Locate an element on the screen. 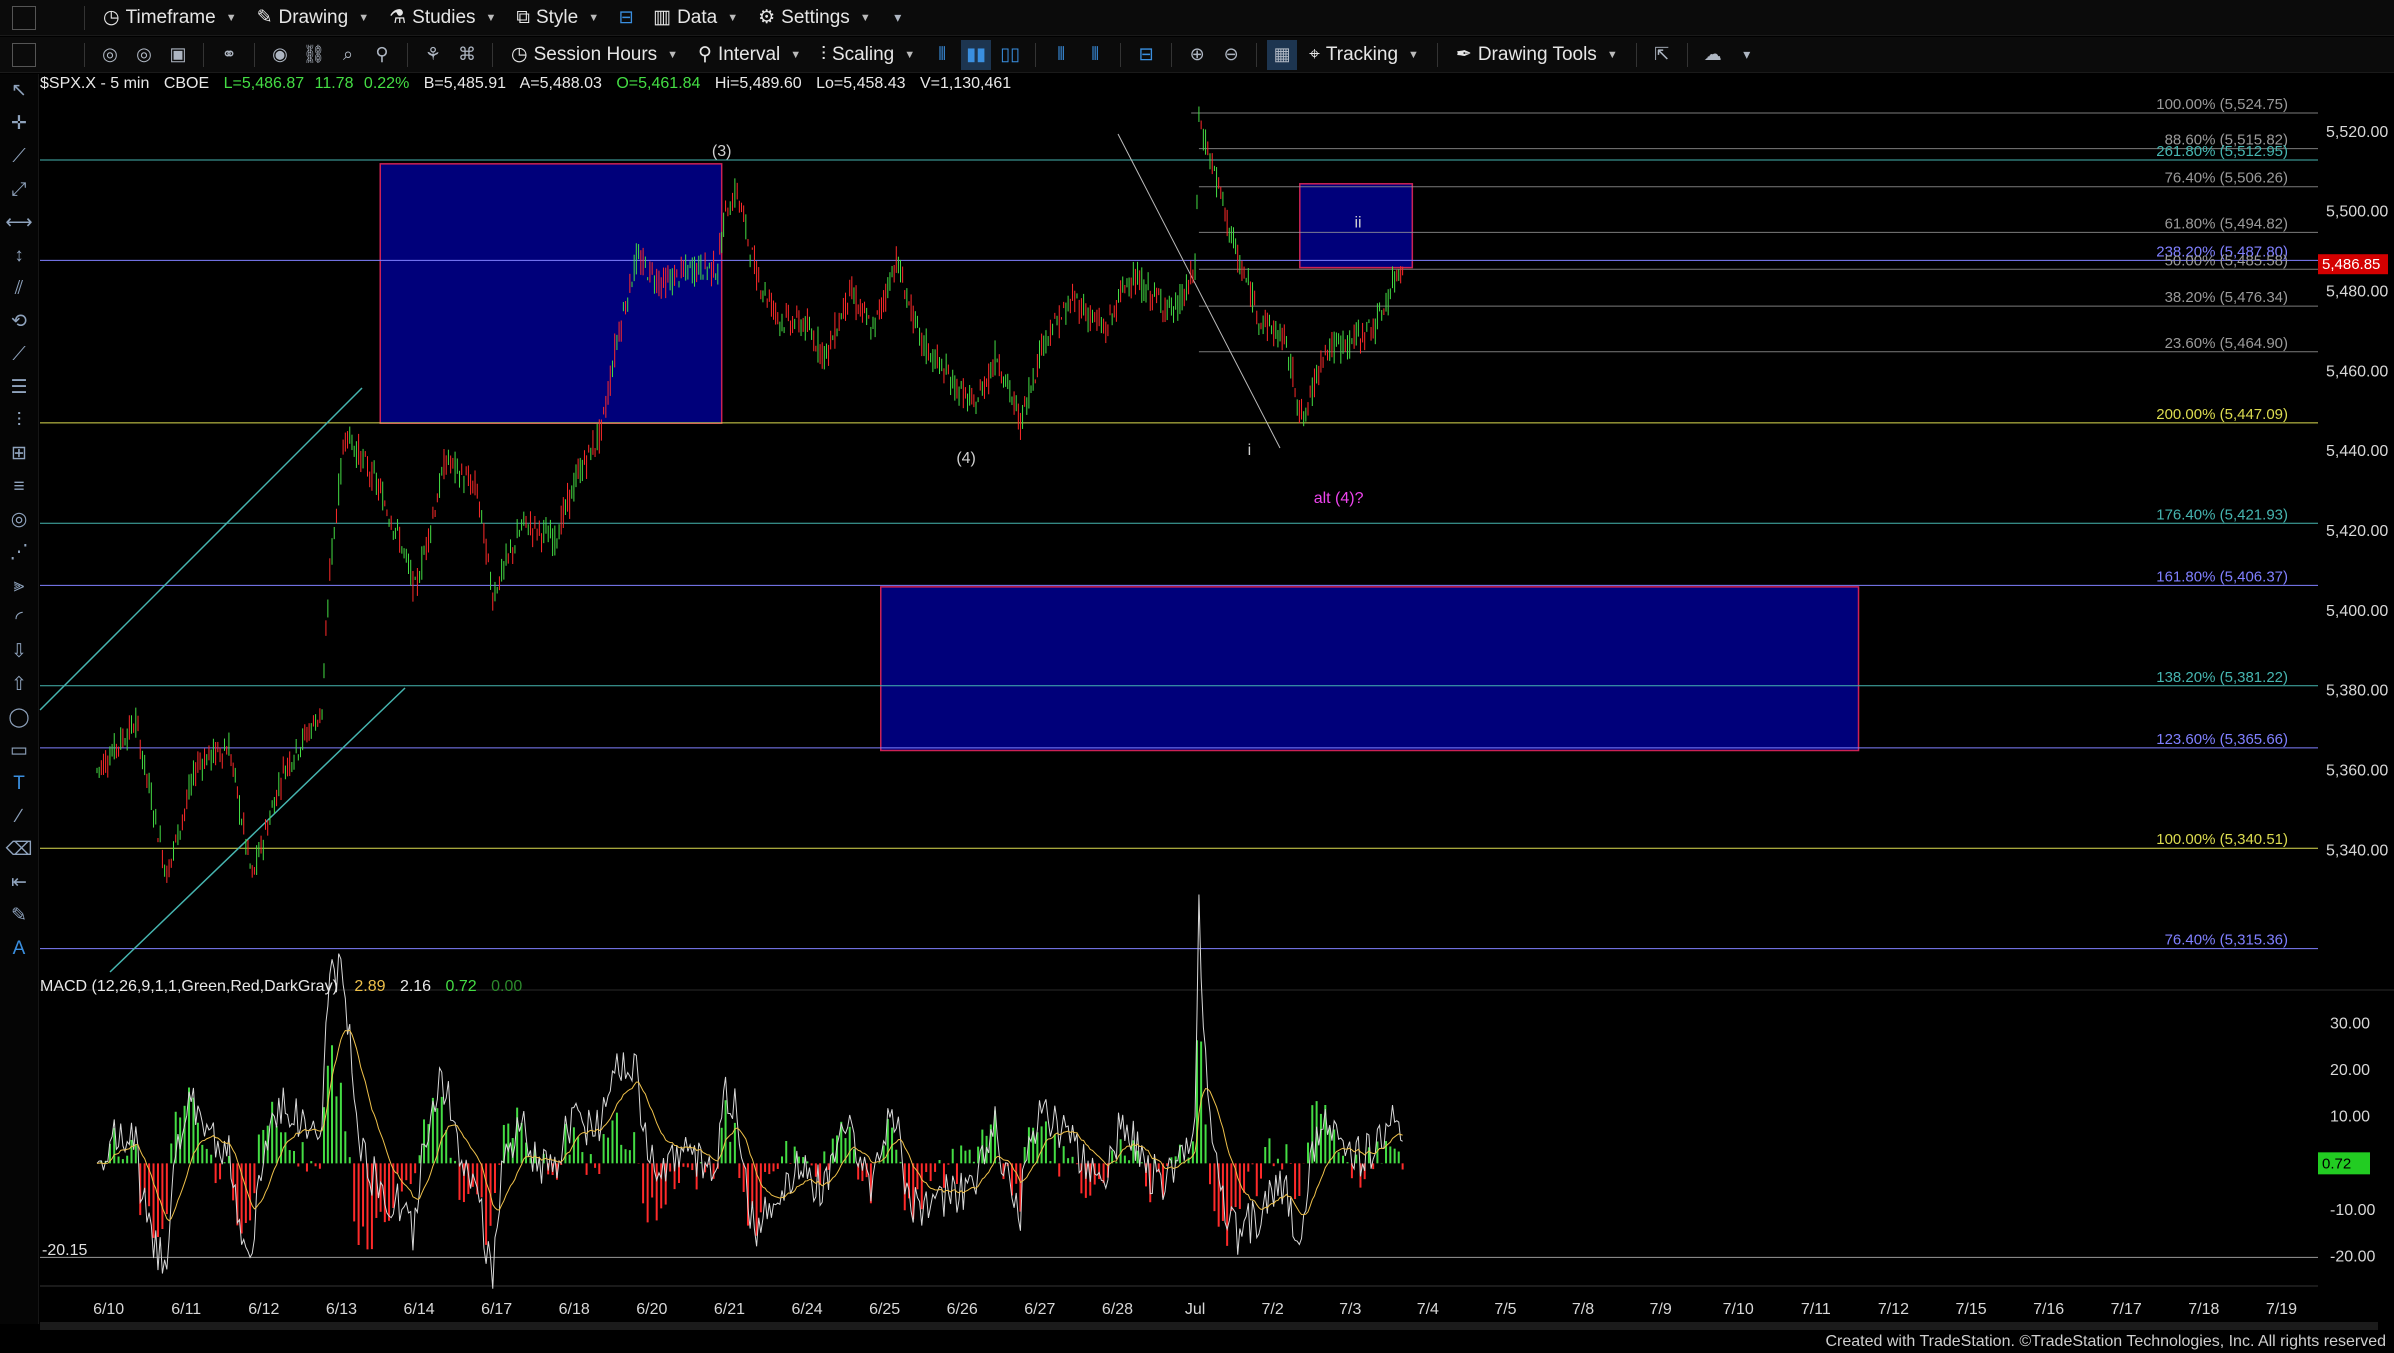  hollow-candle-icon: ▯▯ is located at coordinates (1010, 55).